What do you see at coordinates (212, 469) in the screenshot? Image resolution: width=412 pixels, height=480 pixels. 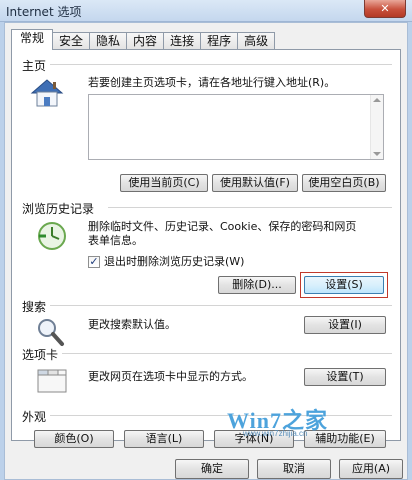 I see `ok-button: 确定` at bounding box center [212, 469].